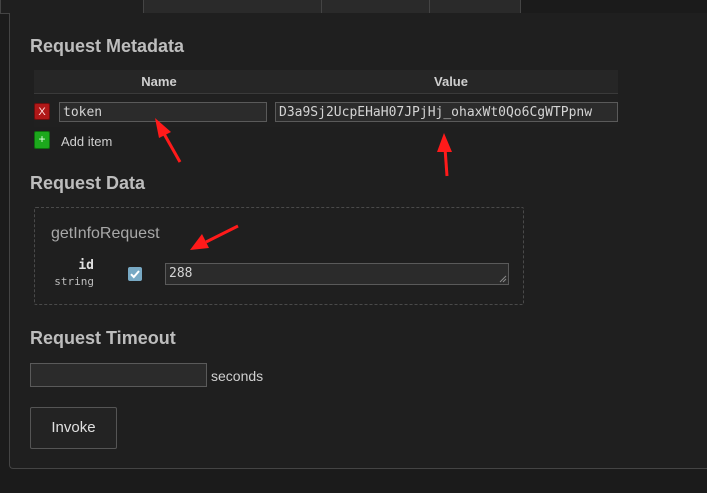 The height and width of the screenshot is (493, 707). Describe the element at coordinates (326, 82) in the screenshot. I see `metadata-table-header: Name Value` at that location.